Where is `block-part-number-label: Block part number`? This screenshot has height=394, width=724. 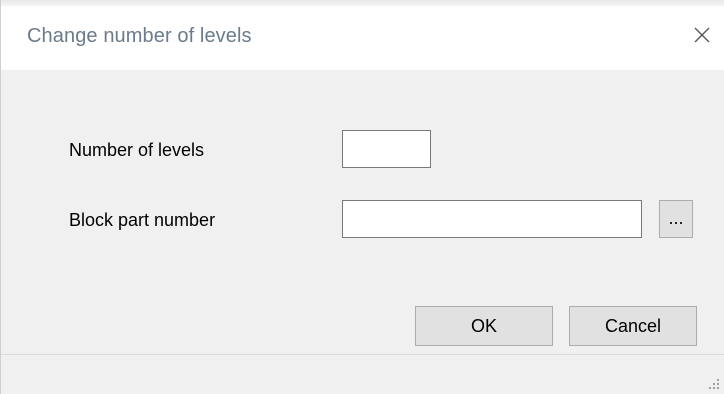
block-part-number-label: Block part number is located at coordinates (142, 220).